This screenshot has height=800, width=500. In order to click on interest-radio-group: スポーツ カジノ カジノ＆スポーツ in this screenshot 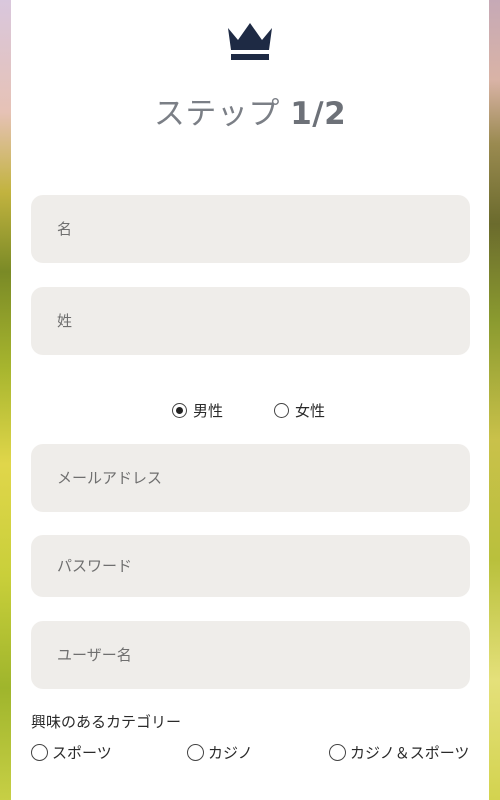, I will do `click(250, 753)`.